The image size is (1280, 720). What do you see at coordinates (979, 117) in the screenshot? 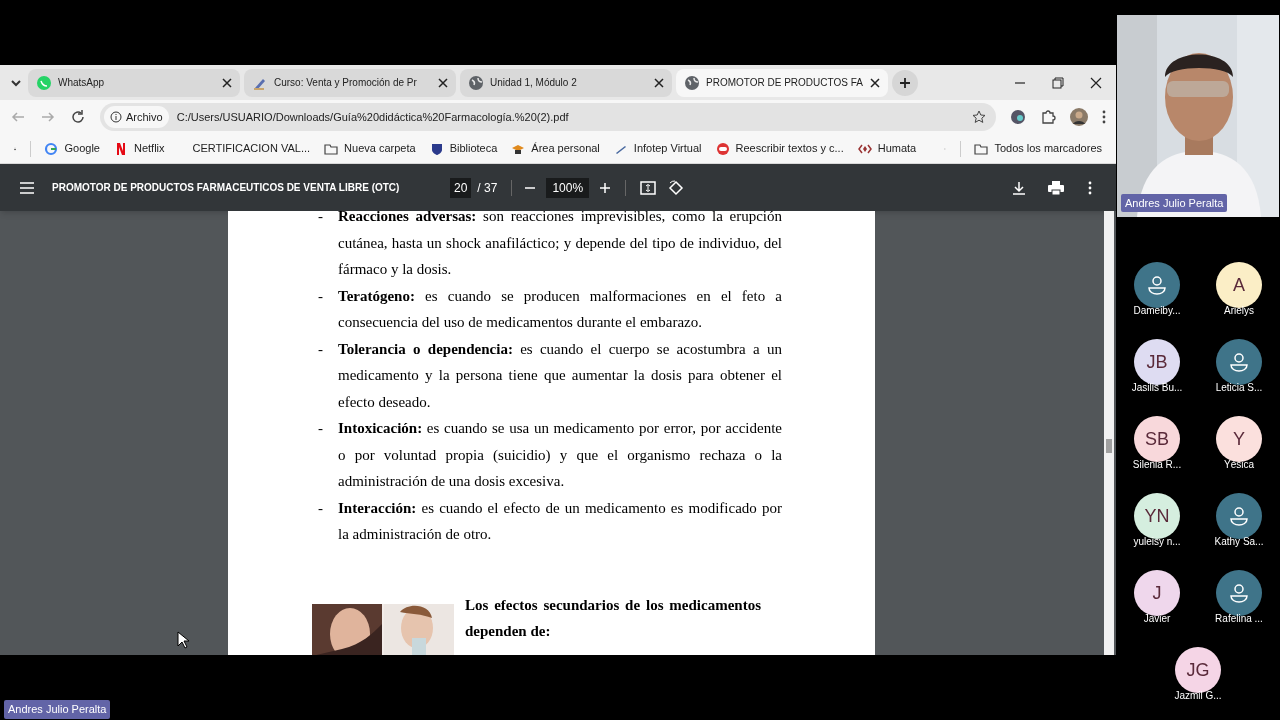
I see `star-icon` at bounding box center [979, 117].